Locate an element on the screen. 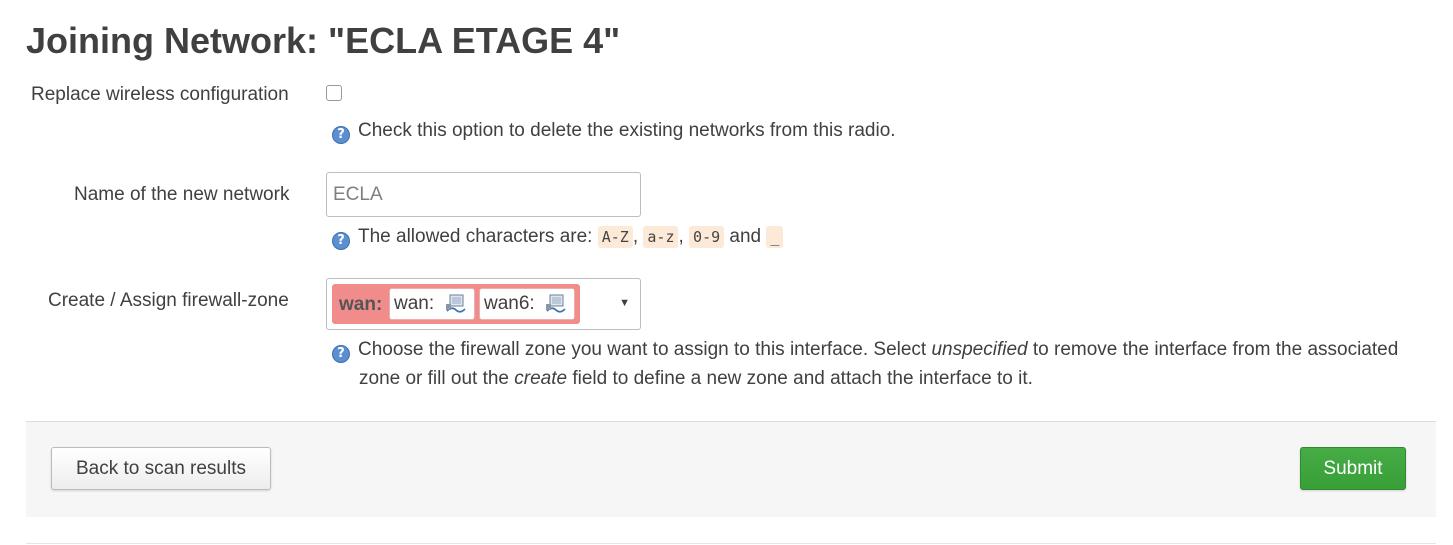  replace-wireless-checkbox is located at coordinates (334, 93).